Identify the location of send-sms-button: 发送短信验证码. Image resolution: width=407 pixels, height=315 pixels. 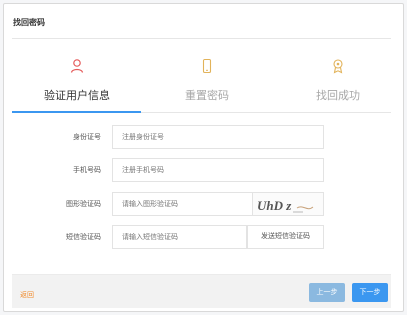
(285, 237).